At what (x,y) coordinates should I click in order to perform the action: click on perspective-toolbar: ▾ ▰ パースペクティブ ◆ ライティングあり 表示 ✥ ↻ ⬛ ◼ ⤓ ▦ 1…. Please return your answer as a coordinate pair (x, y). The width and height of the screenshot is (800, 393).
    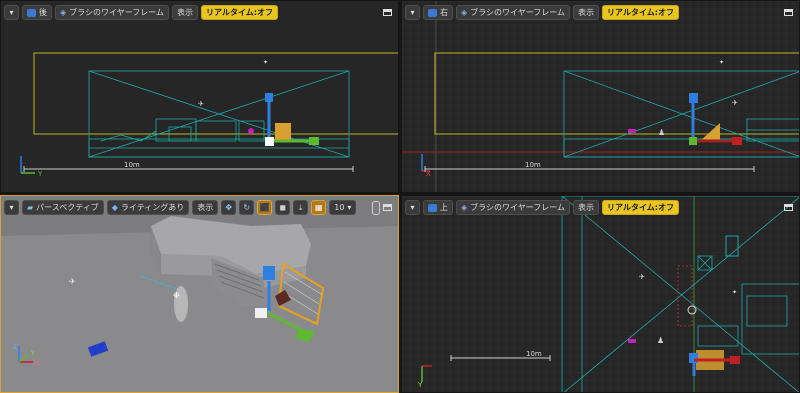
    Looking at the image, I should click on (180, 207).